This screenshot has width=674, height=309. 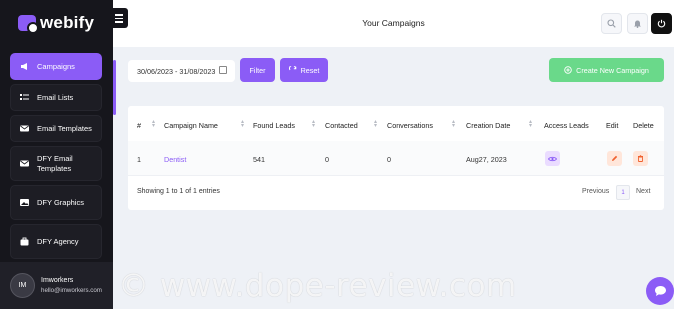 What do you see at coordinates (643, 125) in the screenshot?
I see `column-header-delete: Delete` at bounding box center [643, 125].